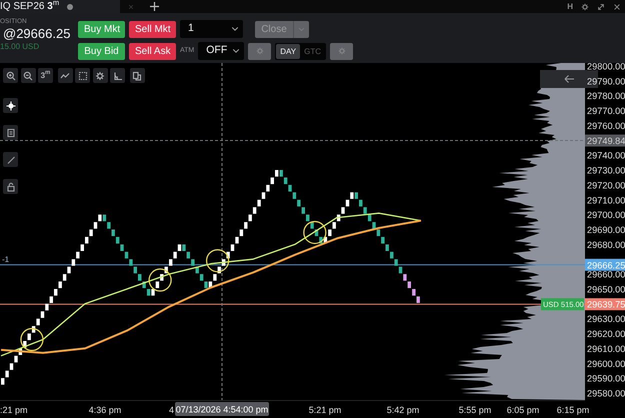 The width and height of the screenshot is (625, 418). I want to click on time-axis-label: :21 pm, so click(14, 410).